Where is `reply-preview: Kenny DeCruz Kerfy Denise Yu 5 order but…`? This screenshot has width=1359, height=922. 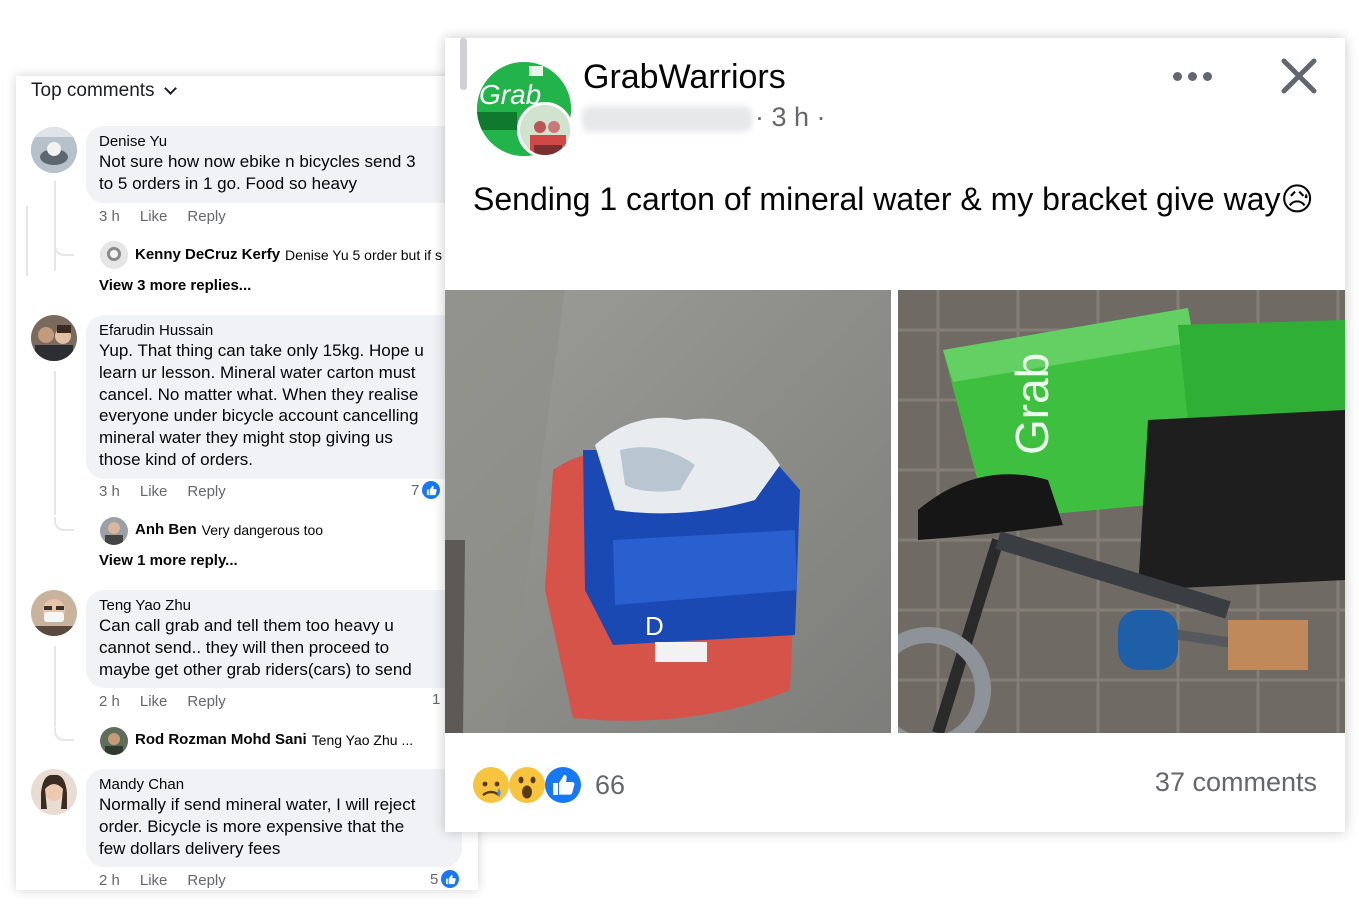
reply-preview: Kenny DeCruz Kerfy Denise Yu 5 order but… is located at coordinates (284, 254).